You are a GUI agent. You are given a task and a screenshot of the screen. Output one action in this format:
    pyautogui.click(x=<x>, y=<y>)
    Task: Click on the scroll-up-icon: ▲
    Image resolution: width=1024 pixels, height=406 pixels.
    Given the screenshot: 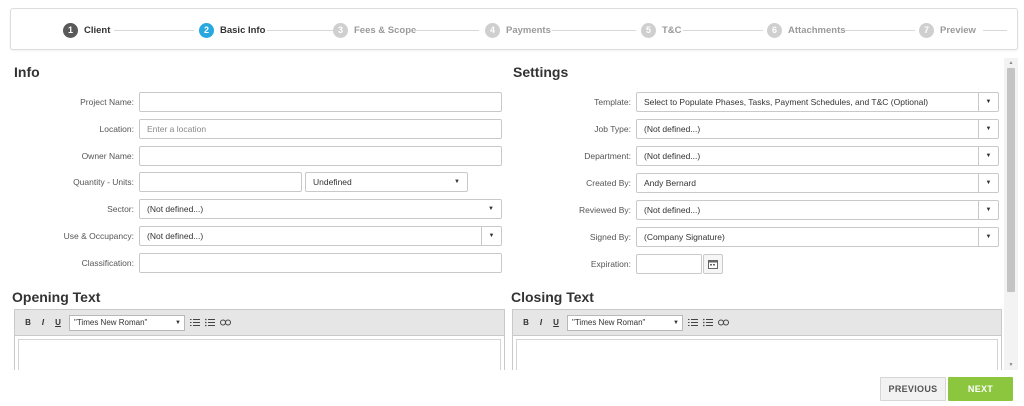 What is the action you would take?
    pyautogui.click(x=1011, y=63)
    